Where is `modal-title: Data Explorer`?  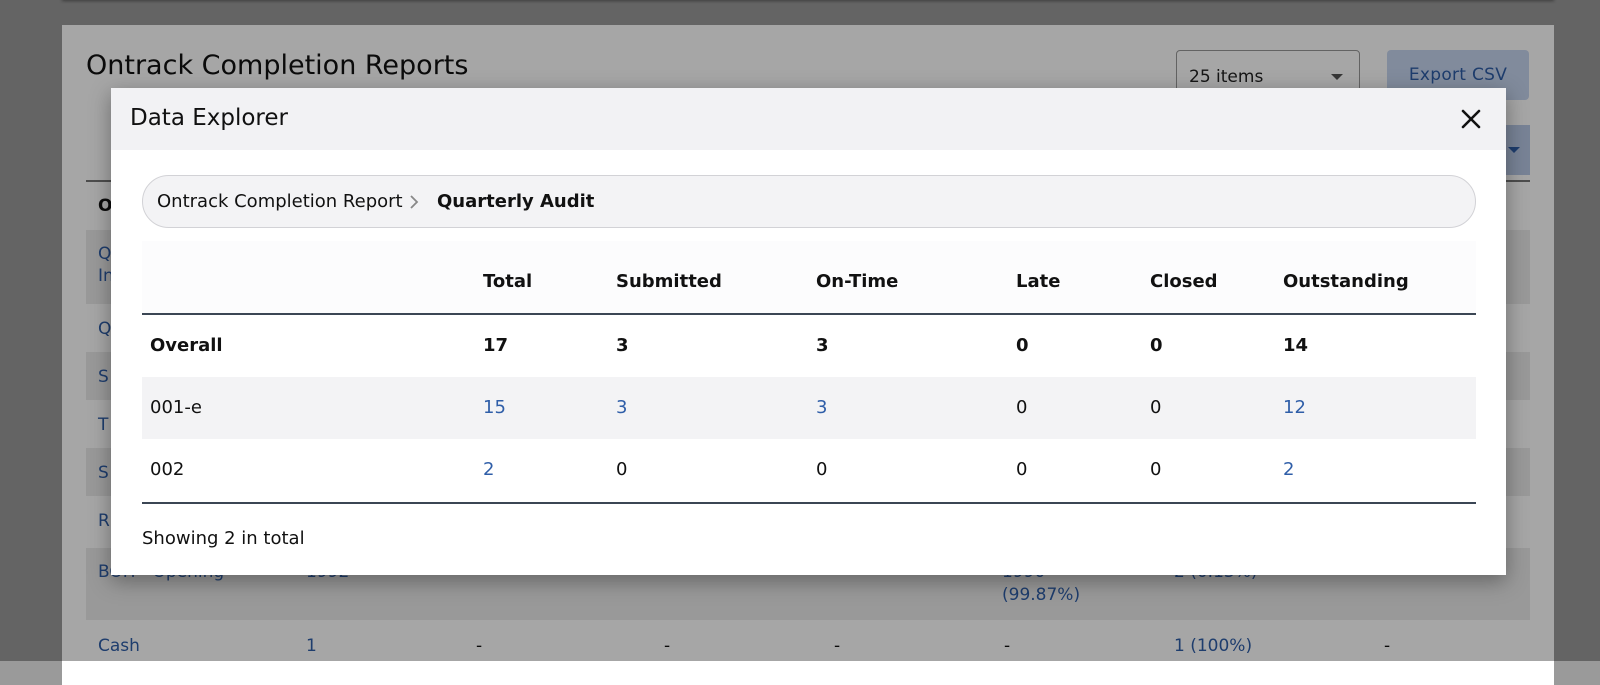
modal-title: Data Explorer is located at coordinates (209, 118).